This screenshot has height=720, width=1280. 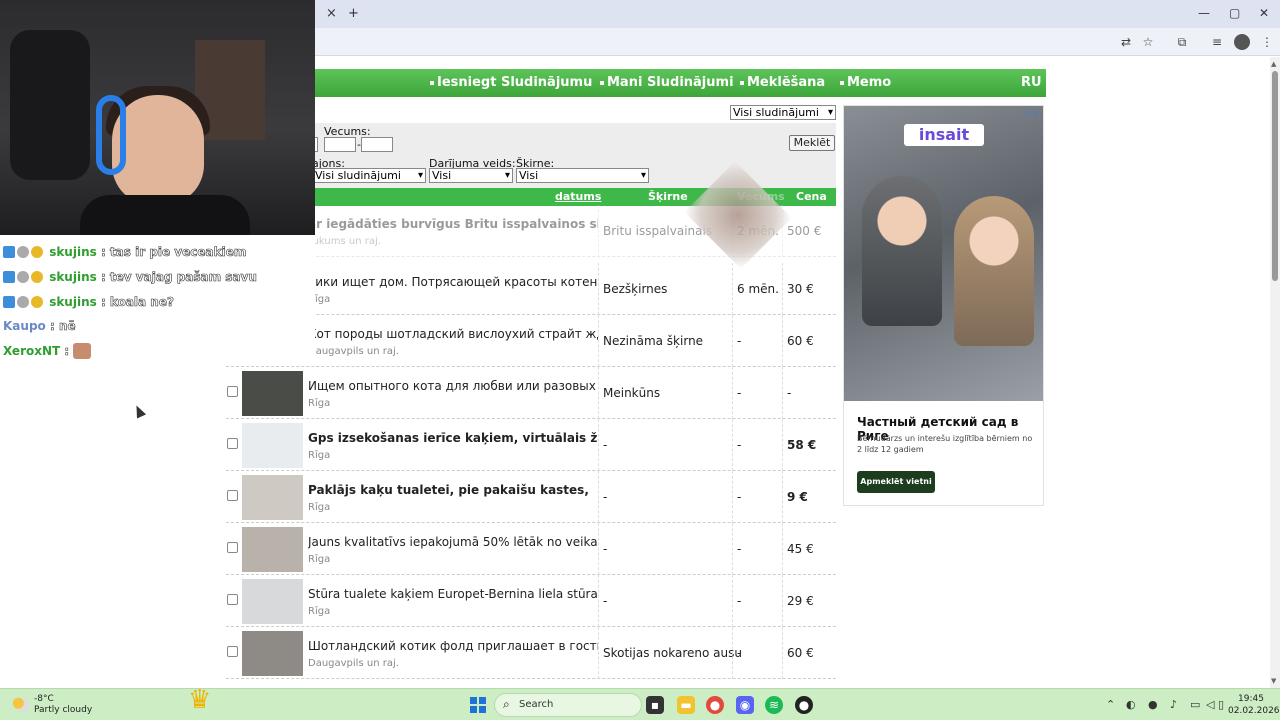 I want to click on webcam-headset, so click(x=111, y=135).